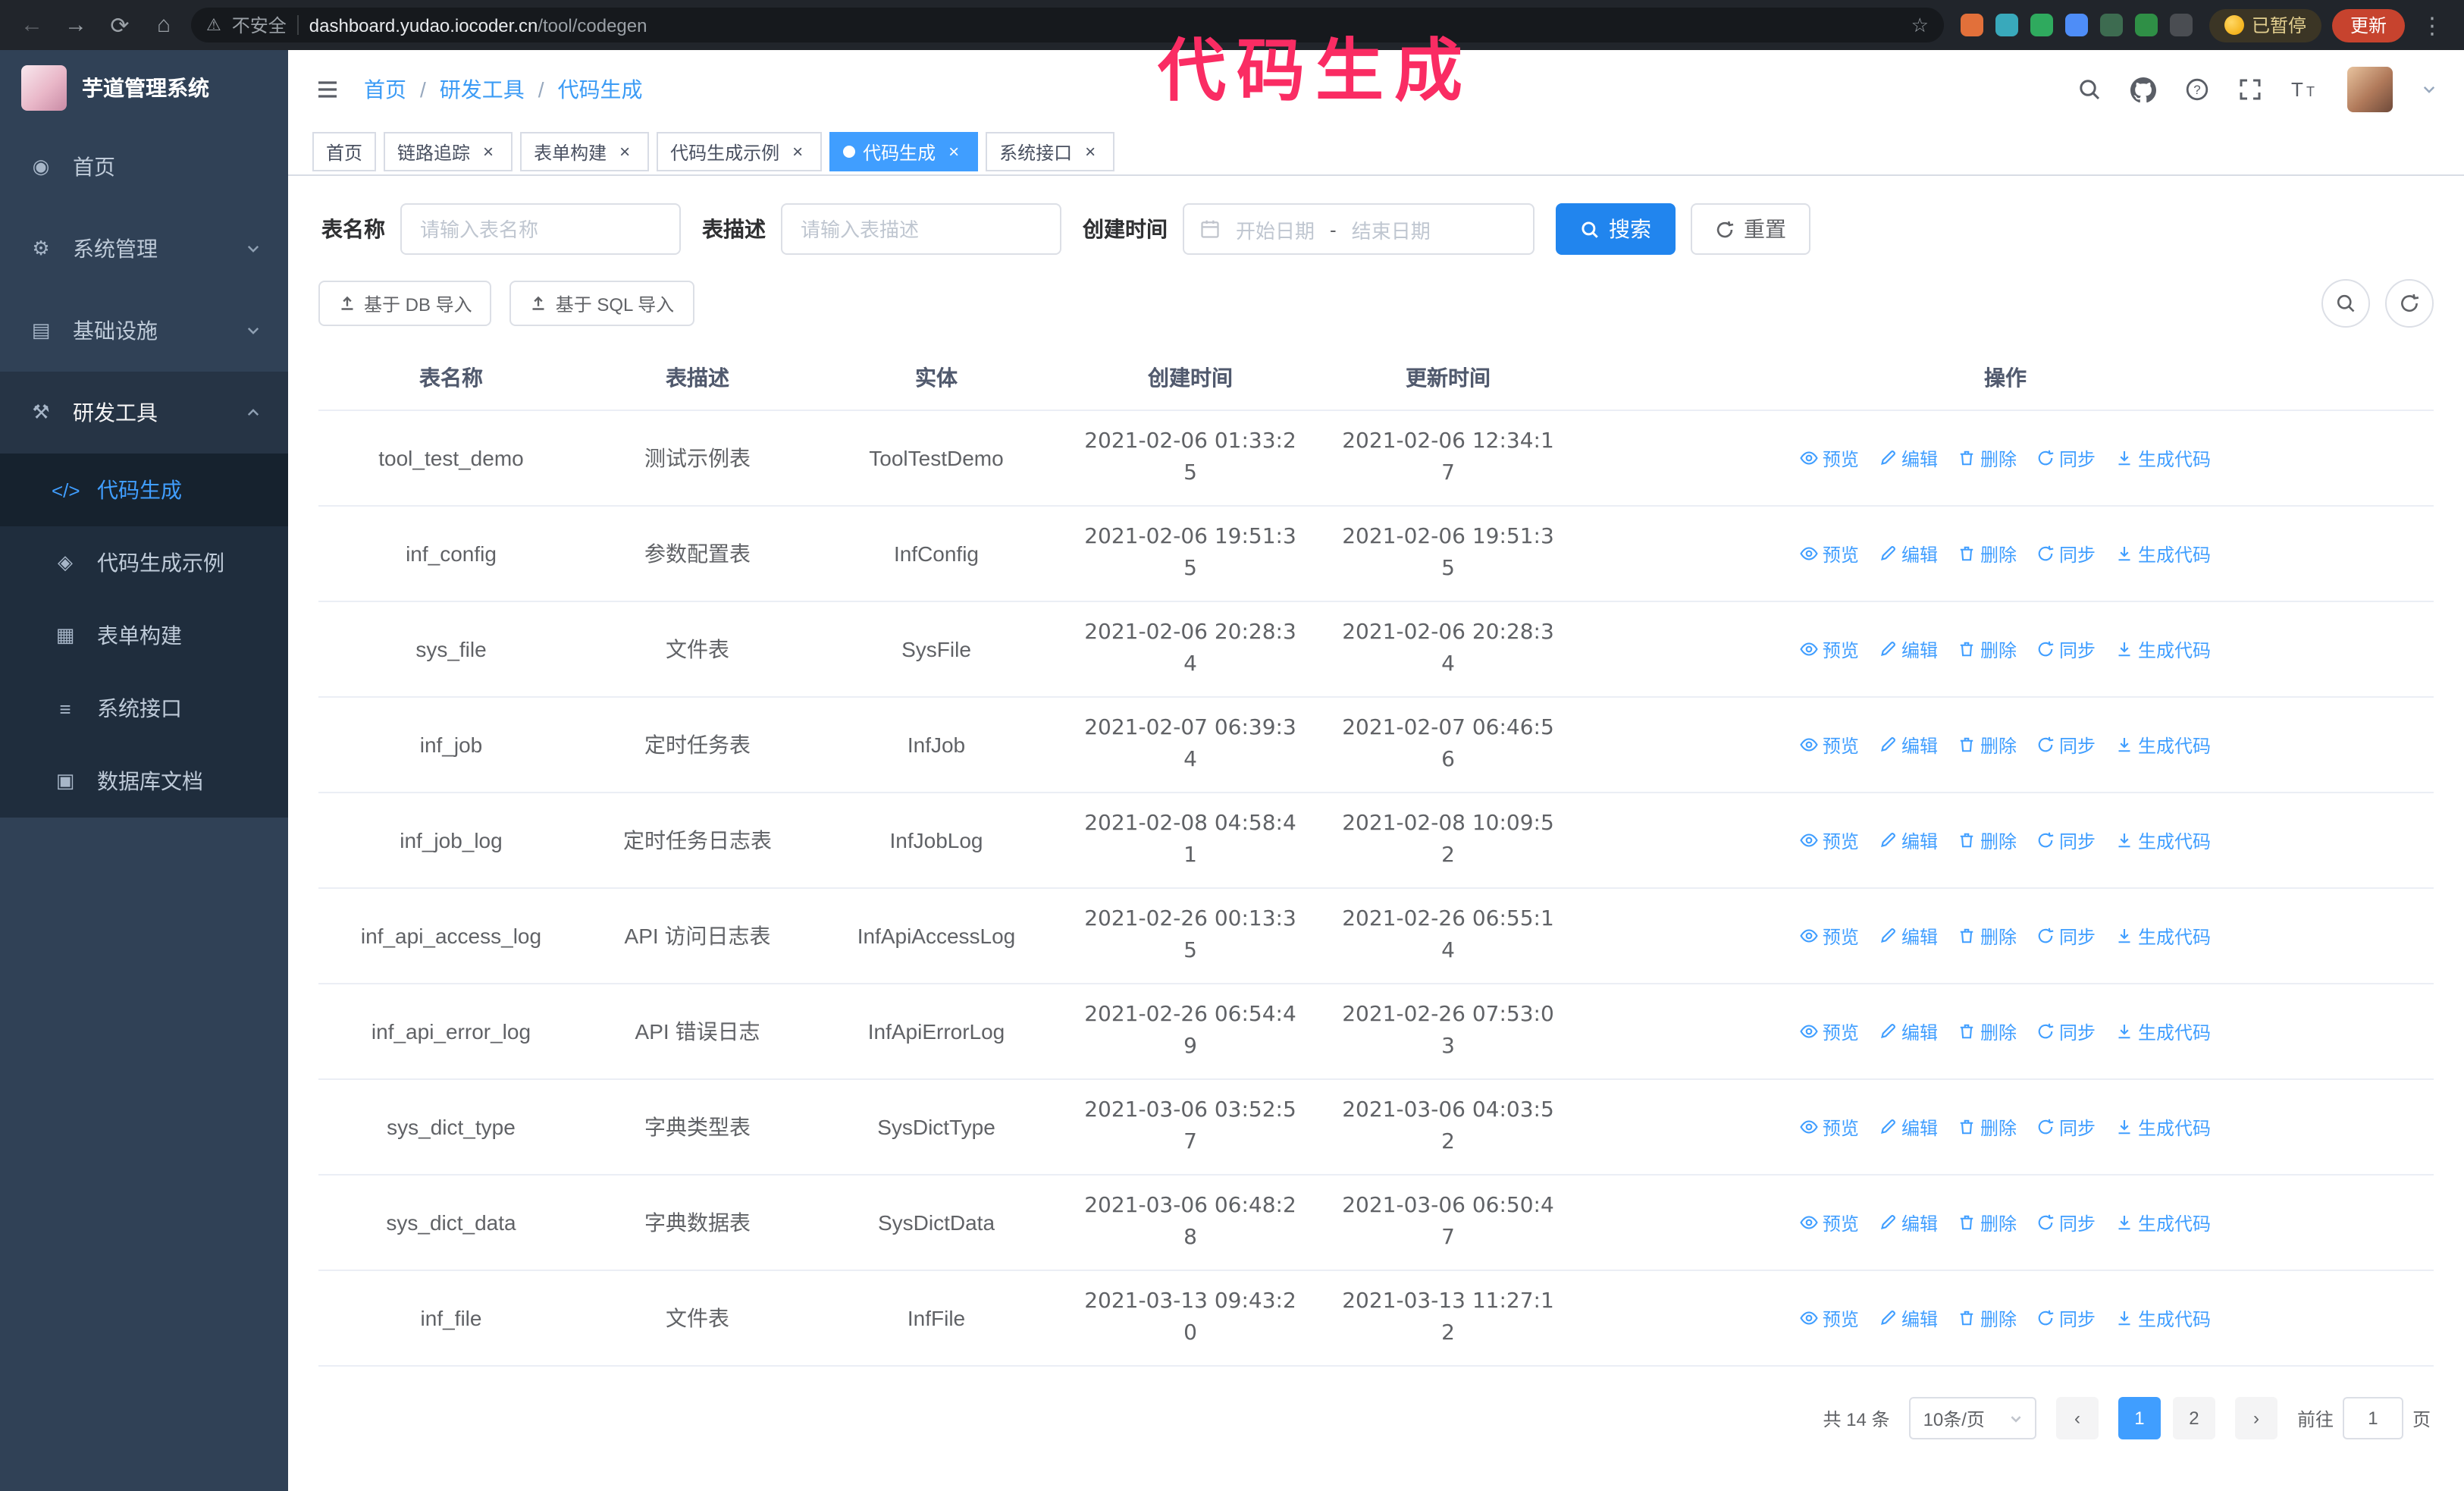  Describe the element at coordinates (75, 25) in the screenshot. I see `browser-forward-icon: →` at that location.